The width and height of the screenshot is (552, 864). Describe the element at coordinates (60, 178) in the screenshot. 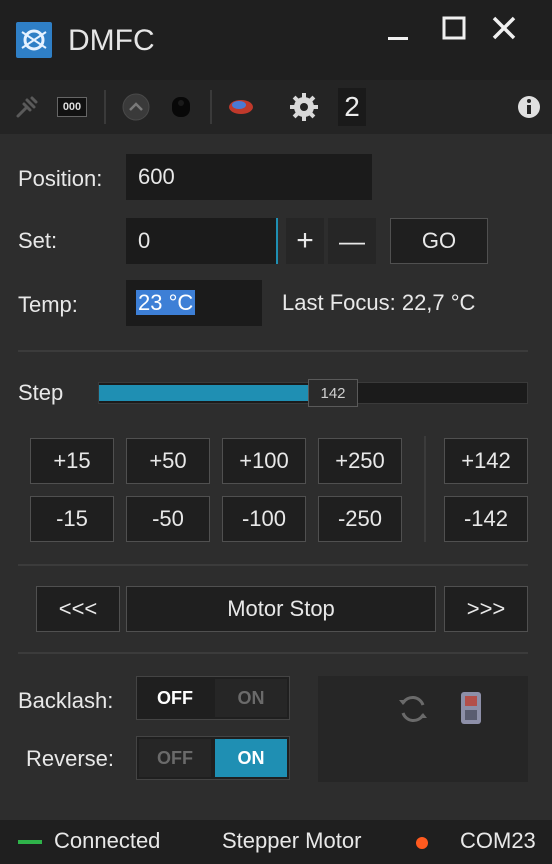

I see `position-label: Position:` at that location.